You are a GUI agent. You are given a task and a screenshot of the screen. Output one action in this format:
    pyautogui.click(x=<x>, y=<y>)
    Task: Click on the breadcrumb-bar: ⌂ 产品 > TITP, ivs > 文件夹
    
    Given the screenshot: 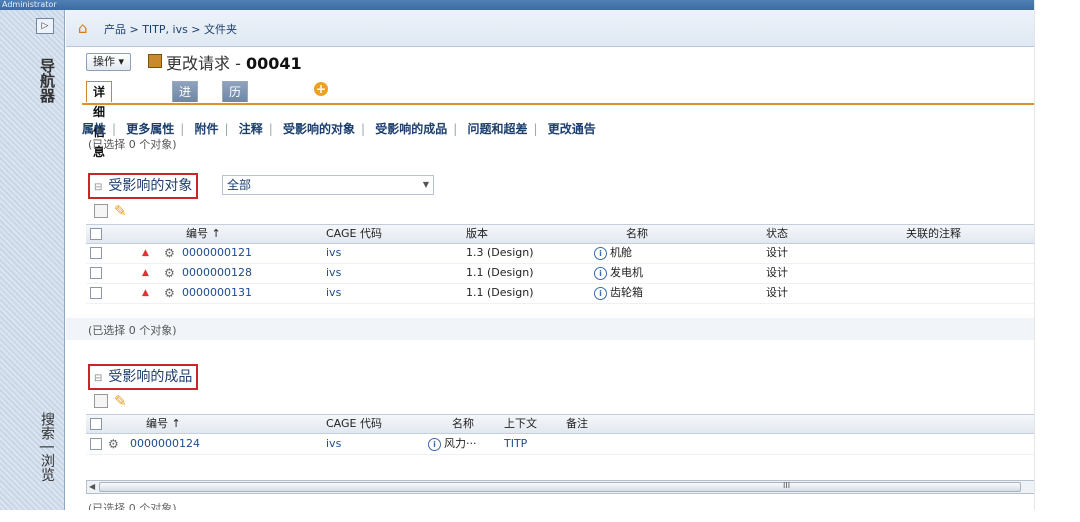 What is the action you would take?
    pyautogui.click(x=550, y=28)
    